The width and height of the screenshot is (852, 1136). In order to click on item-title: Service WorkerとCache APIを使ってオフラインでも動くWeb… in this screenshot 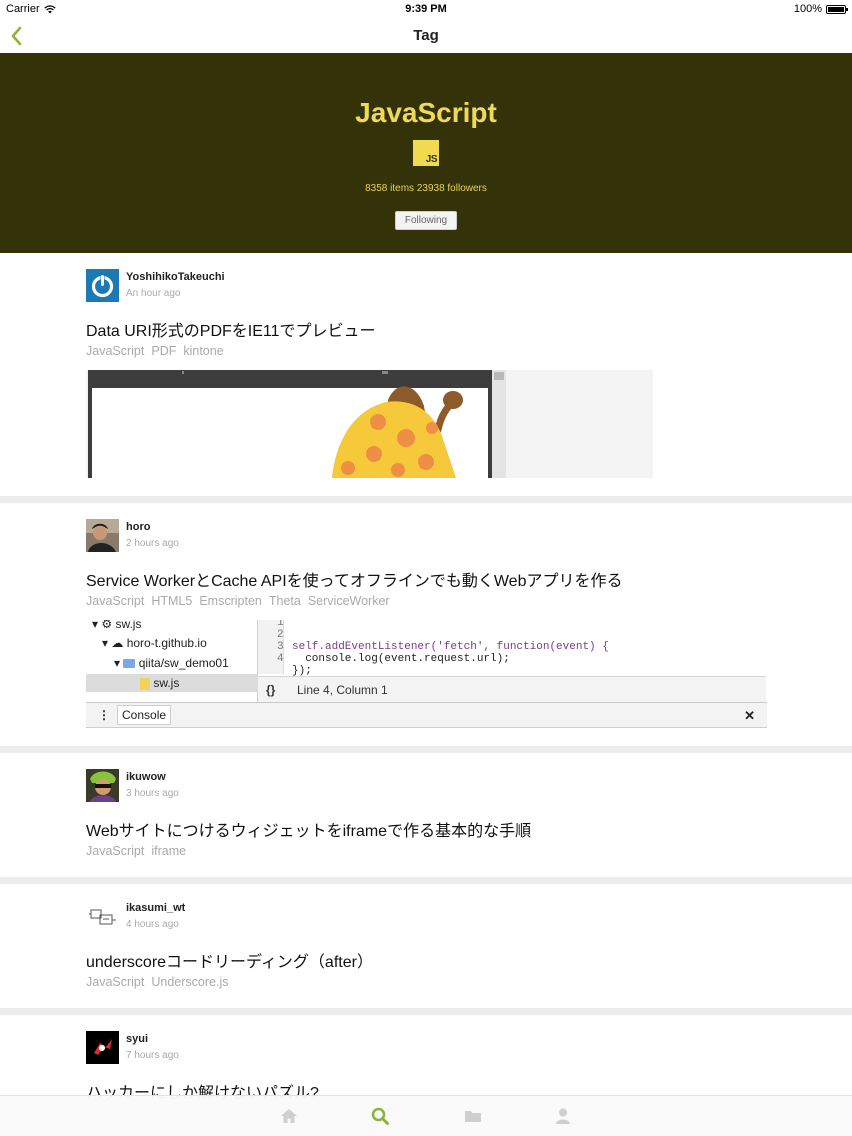, I will do `click(354, 579)`.